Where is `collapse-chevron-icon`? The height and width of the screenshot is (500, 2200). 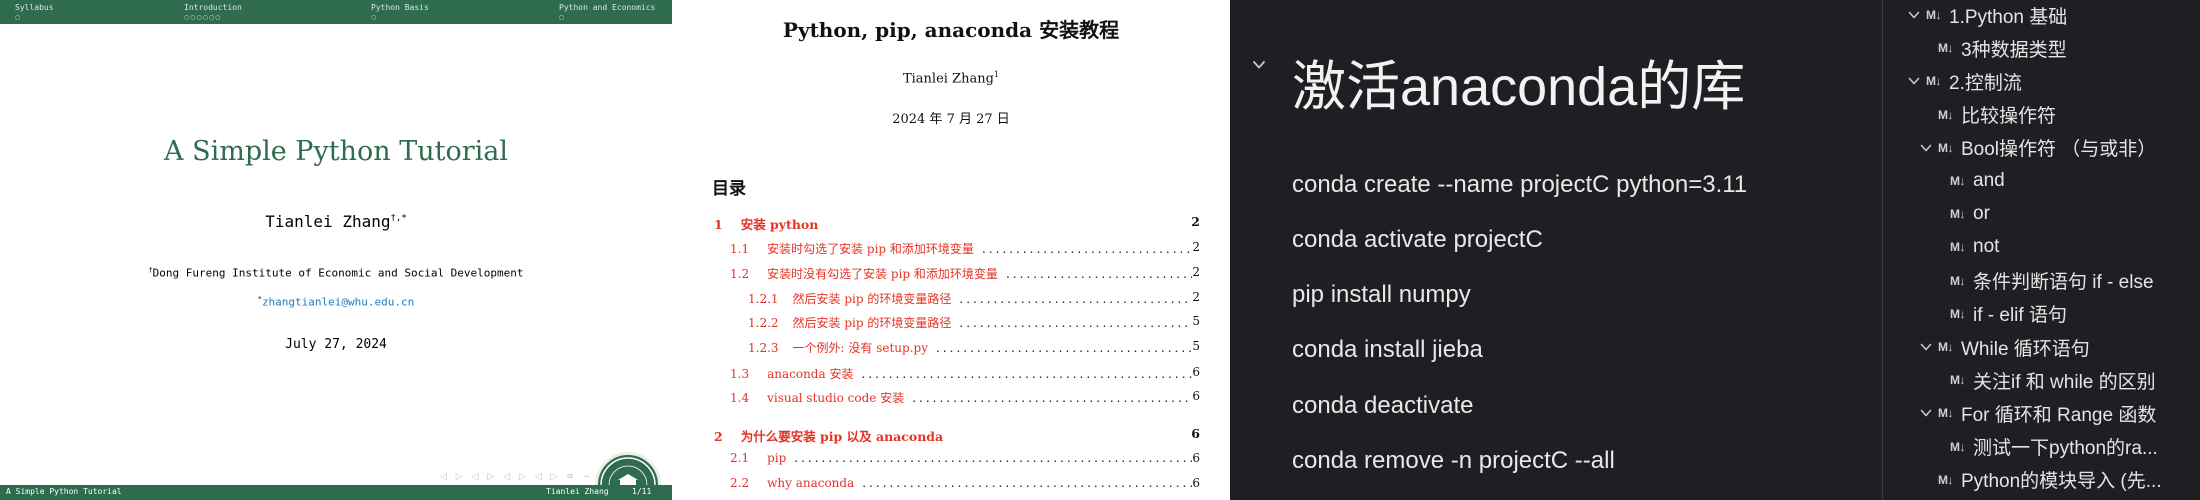 collapse-chevron-icon is located at coordinates (1259, 65).